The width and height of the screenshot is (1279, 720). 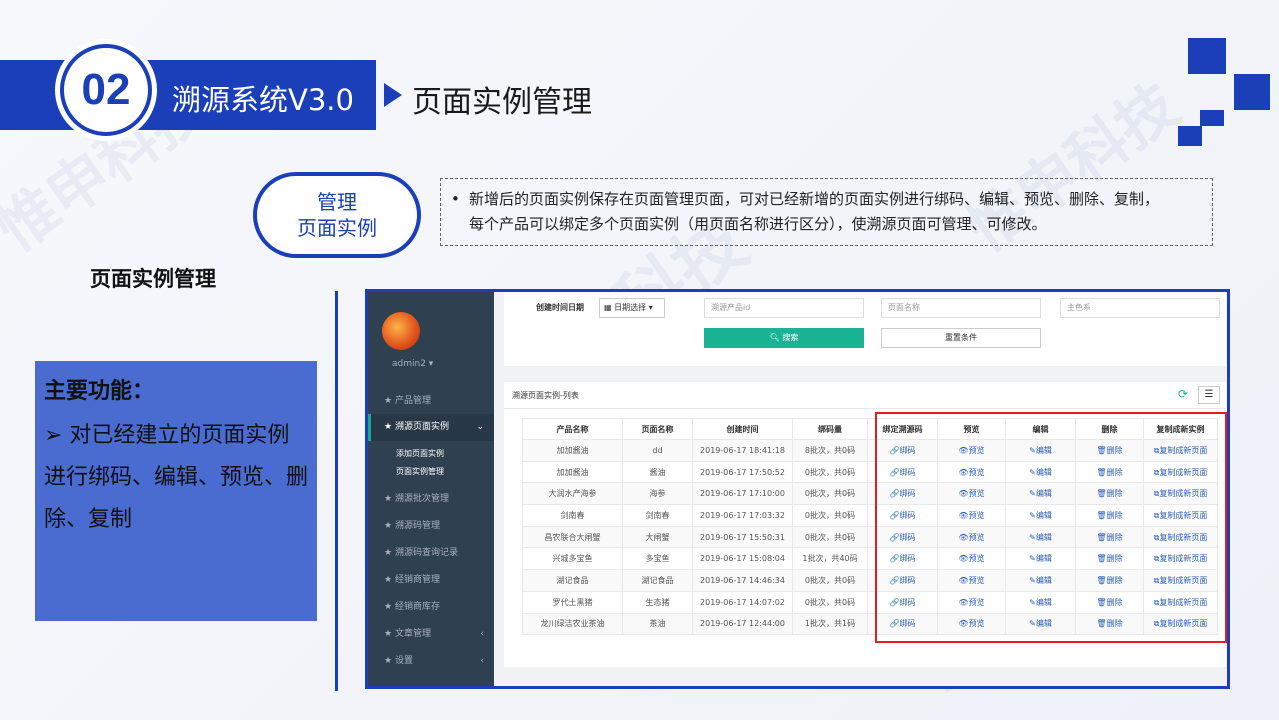 I want to click on edit-link-label: 编辑, so click(x=1043, y=559).